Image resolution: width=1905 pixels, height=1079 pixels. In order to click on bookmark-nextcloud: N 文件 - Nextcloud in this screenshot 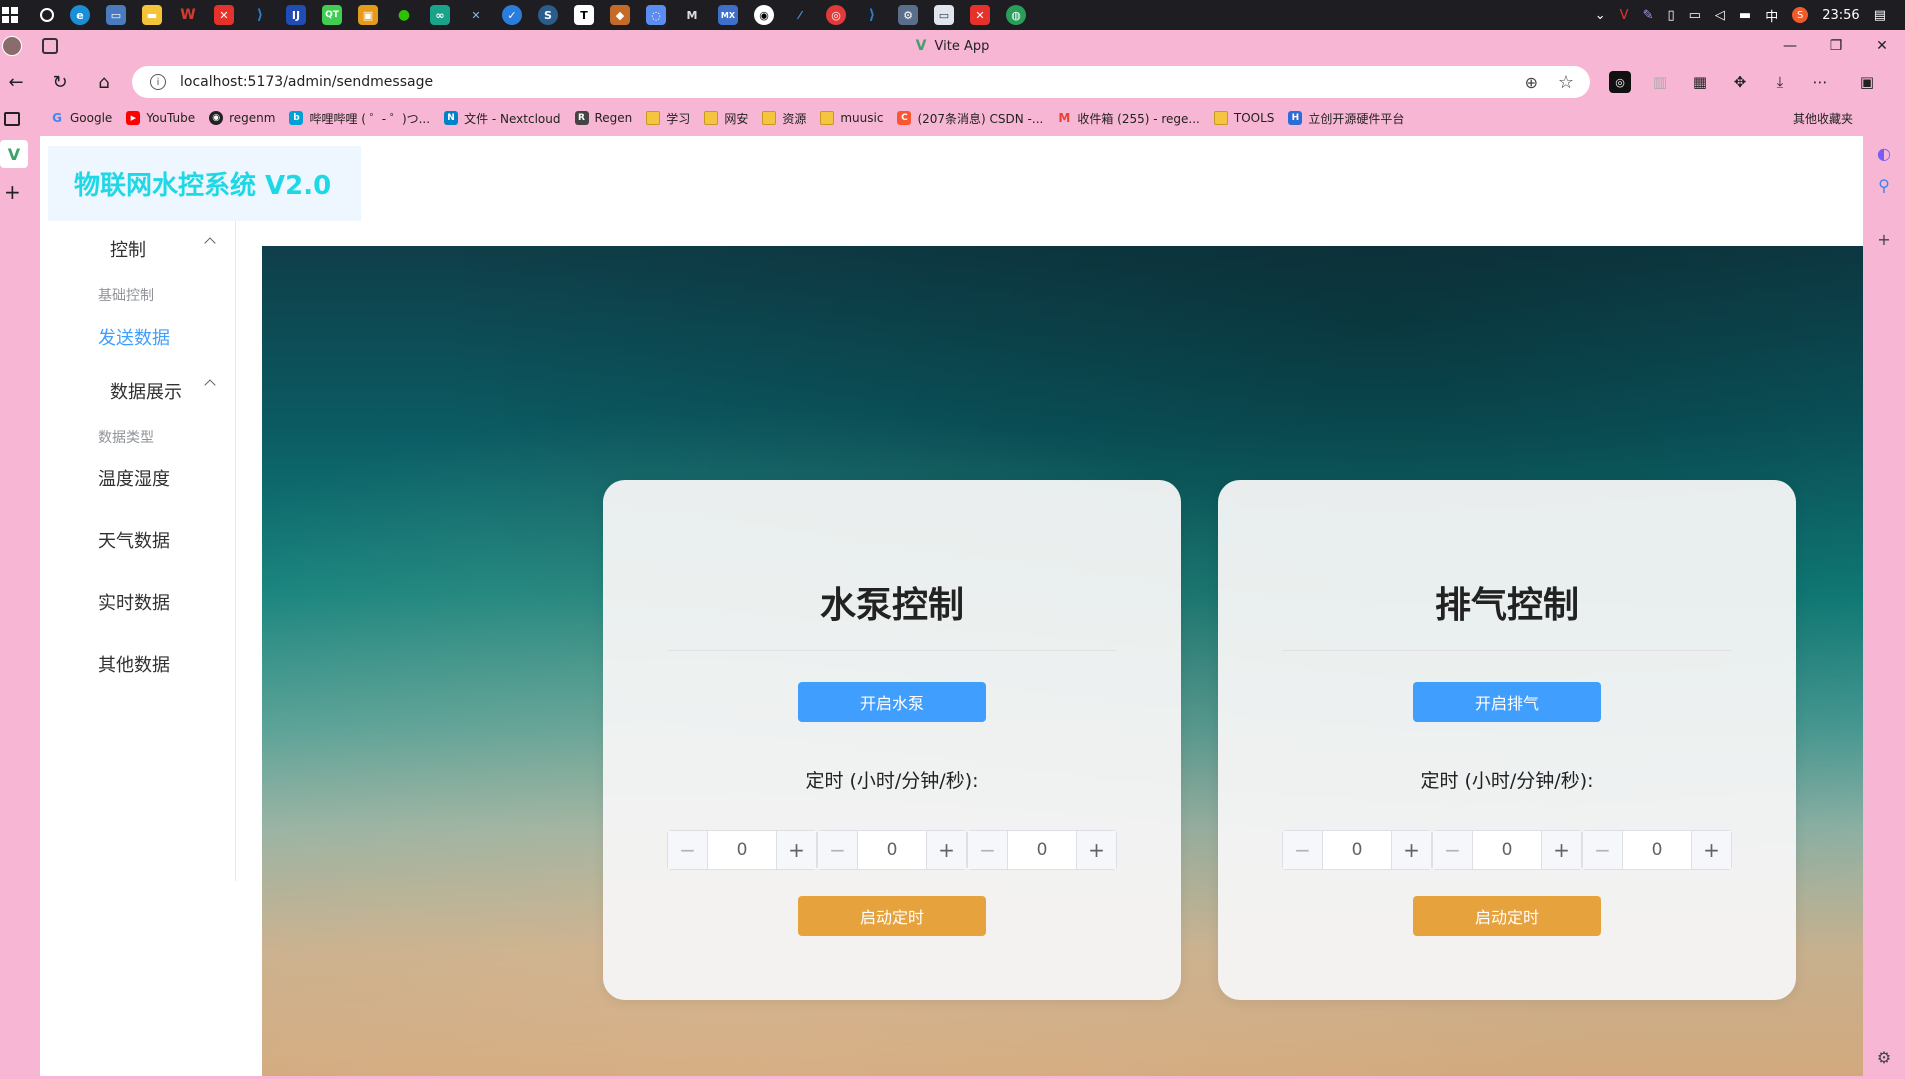, I will do `click(502, 118)`.